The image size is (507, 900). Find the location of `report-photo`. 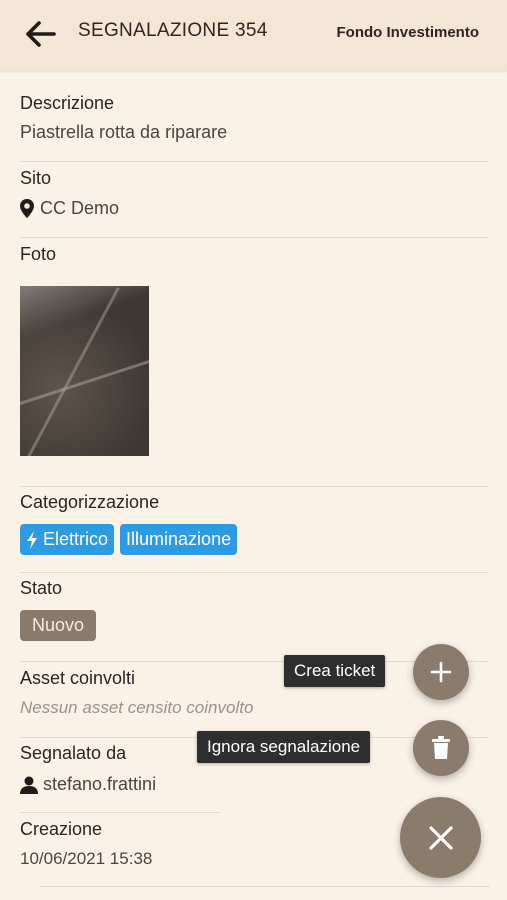

report-photo is located at coordinates (84, 371).